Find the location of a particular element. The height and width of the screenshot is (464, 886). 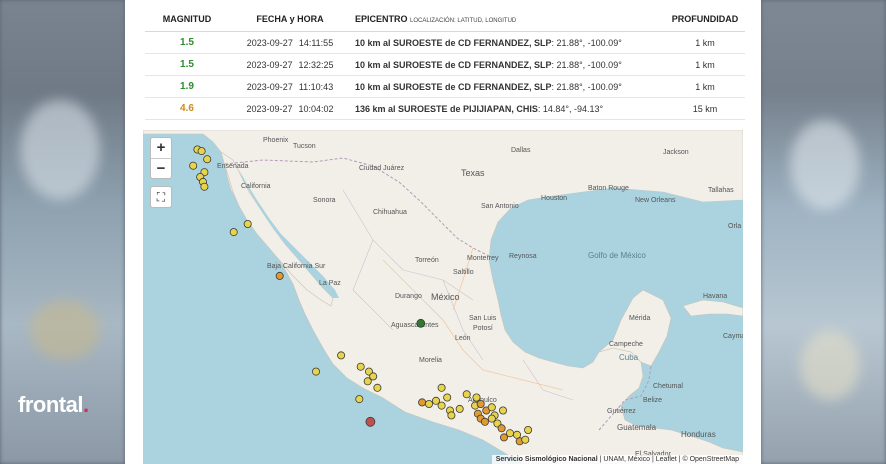

map-label-monterrey: Monterrey is located at coordinates (483, 258).